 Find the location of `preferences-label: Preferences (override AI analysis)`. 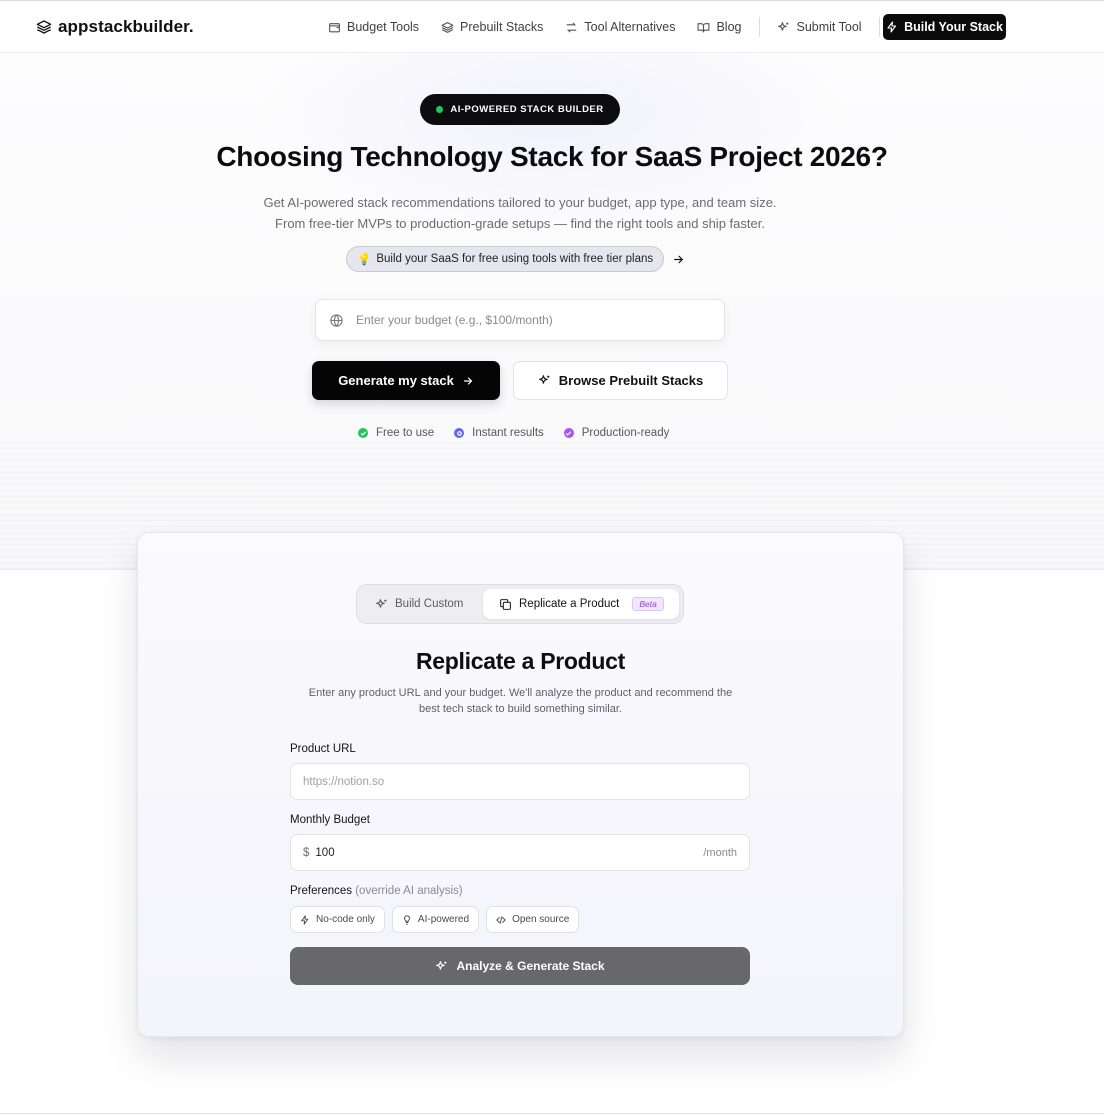

preferences-label: Preferences (override AI analysis) is located at coordinates (376, 891).